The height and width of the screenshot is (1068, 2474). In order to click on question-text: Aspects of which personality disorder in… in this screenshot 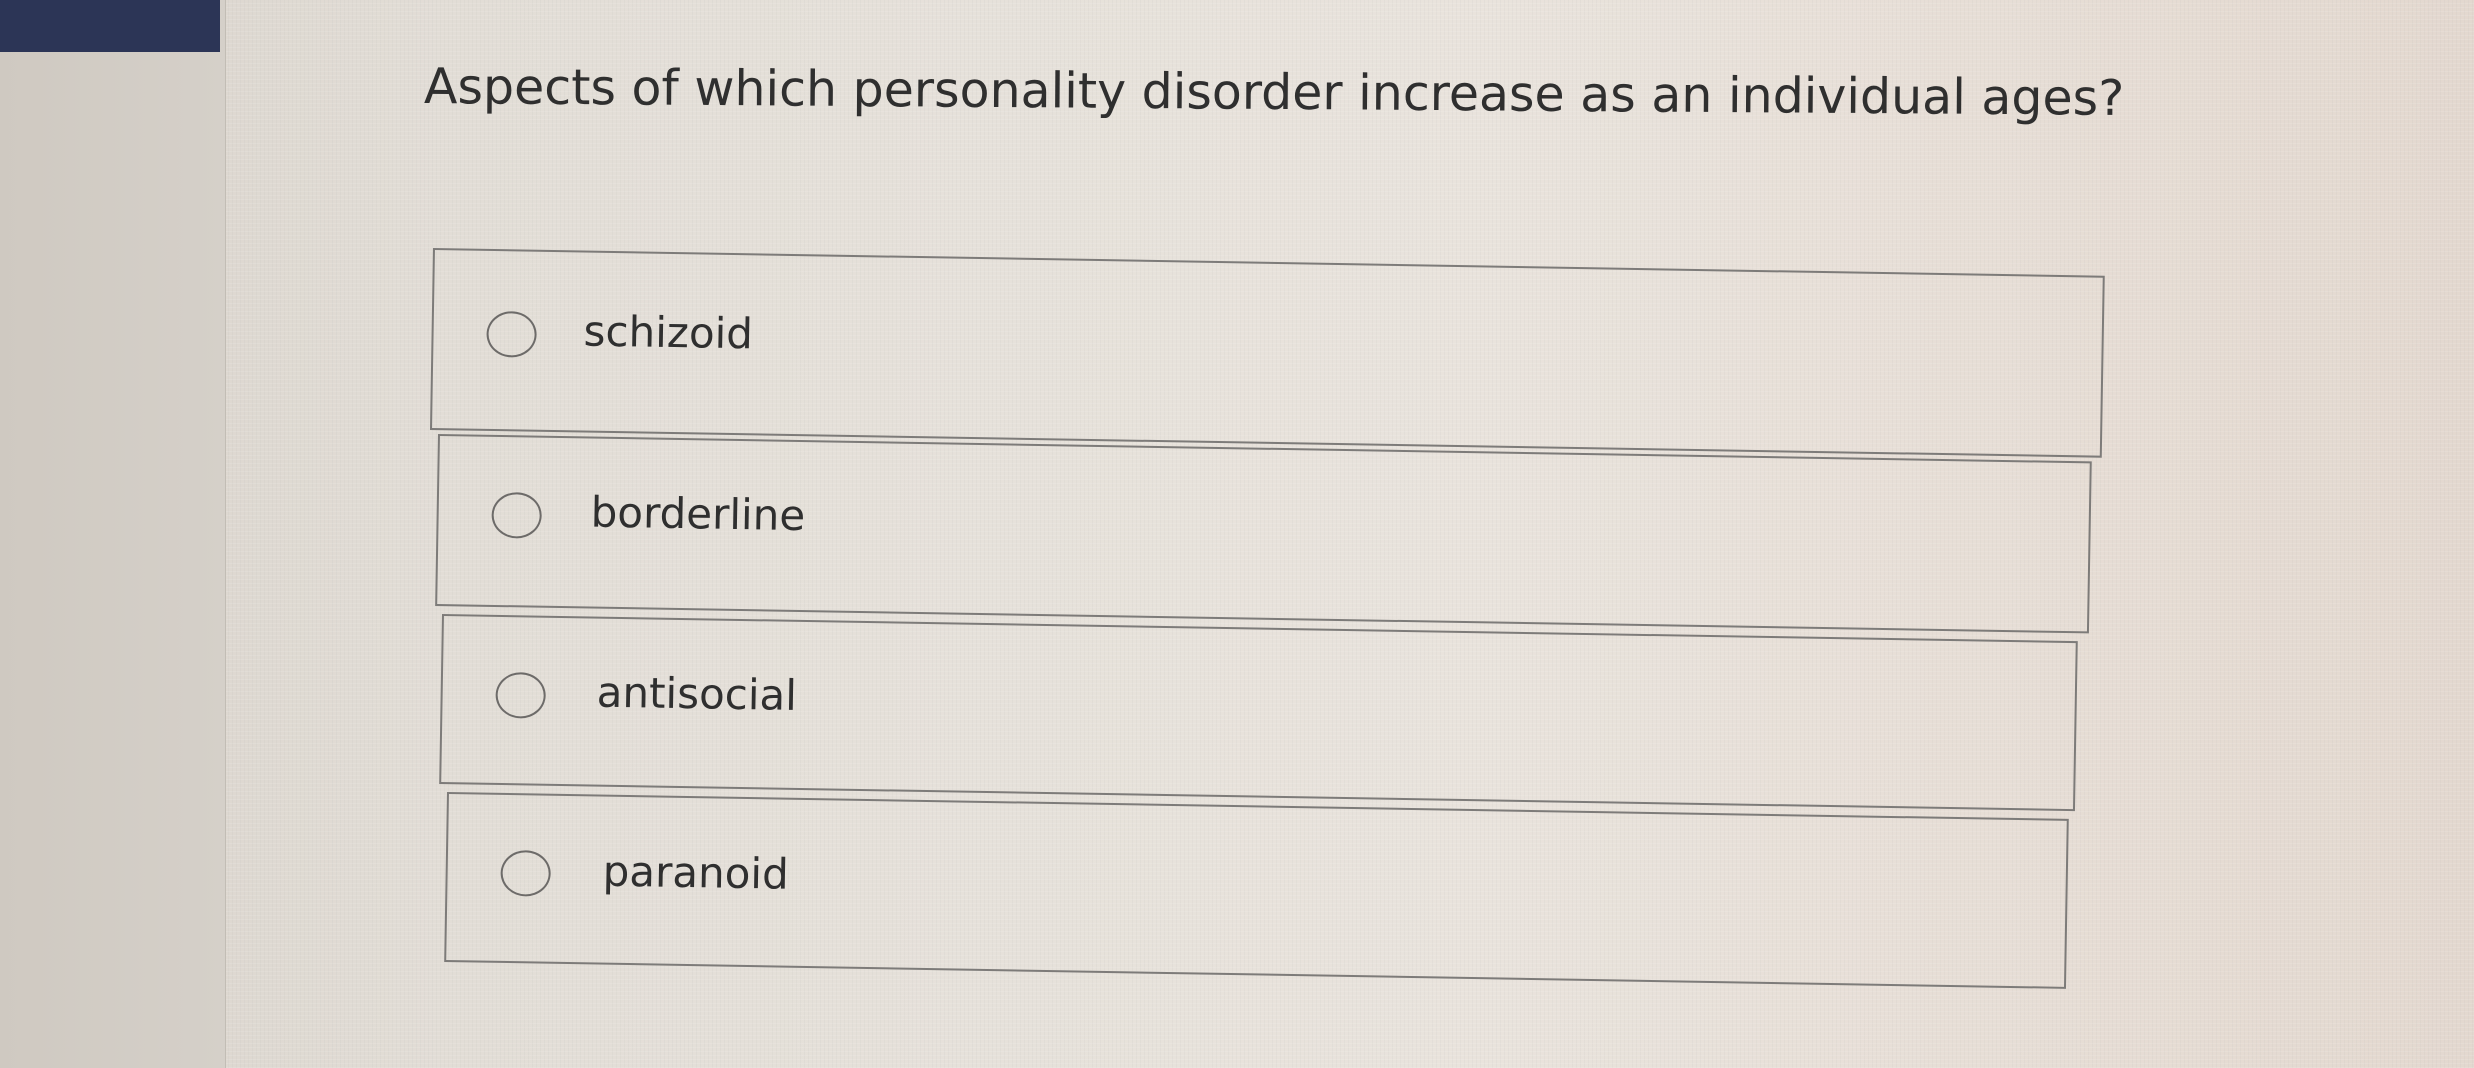, I will do `click(1274, 92)`.